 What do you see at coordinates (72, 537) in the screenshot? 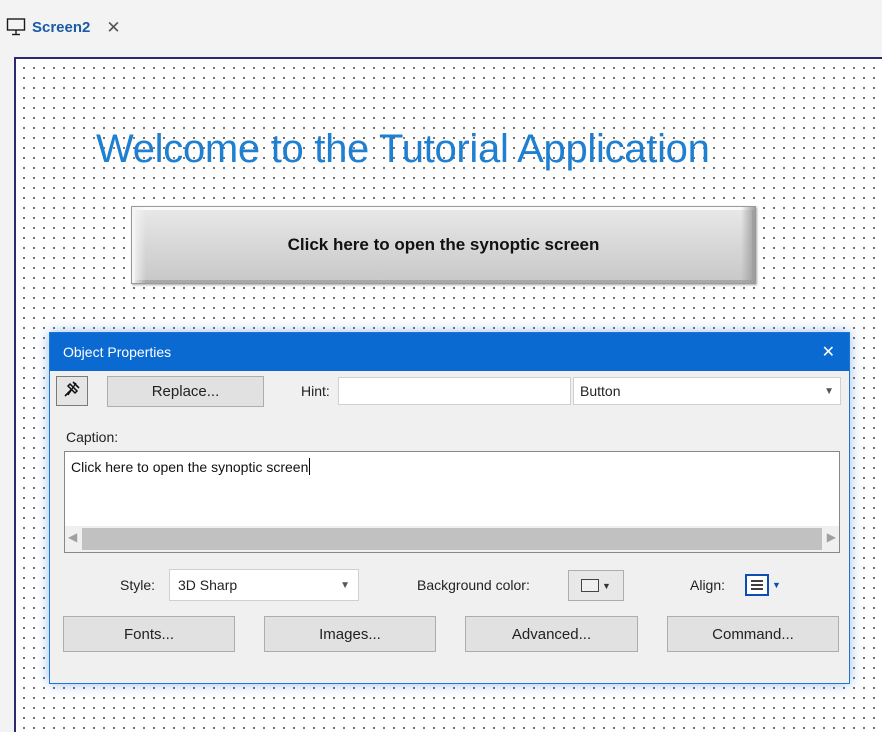
I see `scroll-left-icon: ◀` at bounding box center [72, 537].